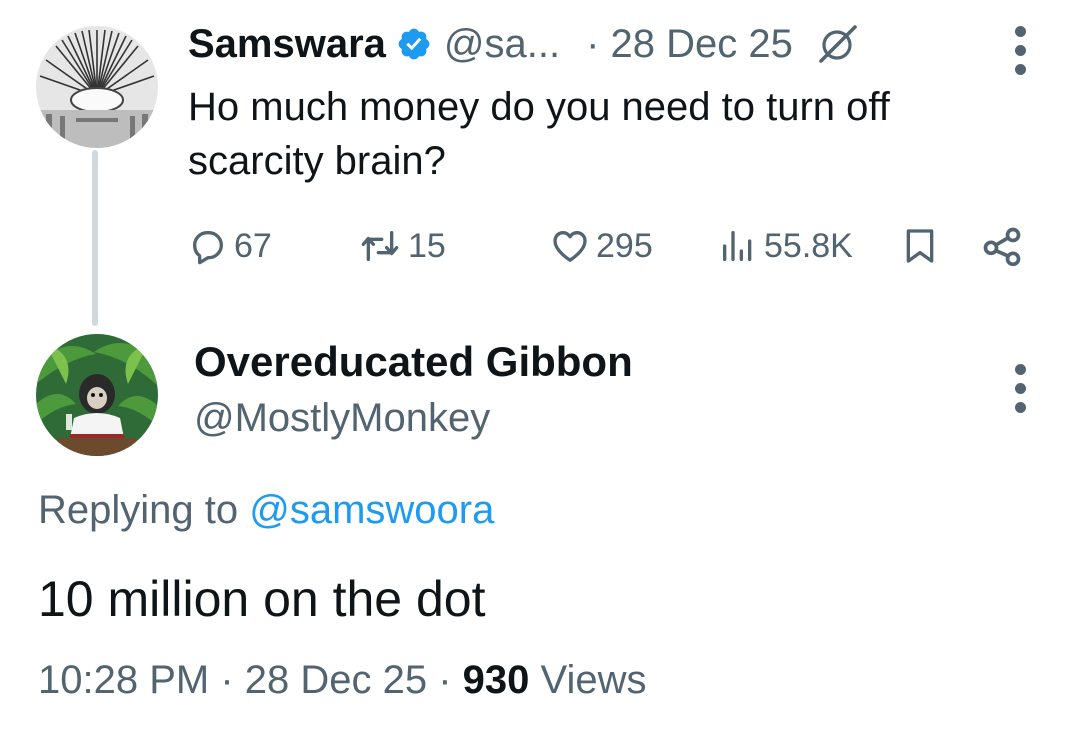 The width and height of the screenshot is (1080, 732). I want to click on bookmark-icon, so click(920, 246).